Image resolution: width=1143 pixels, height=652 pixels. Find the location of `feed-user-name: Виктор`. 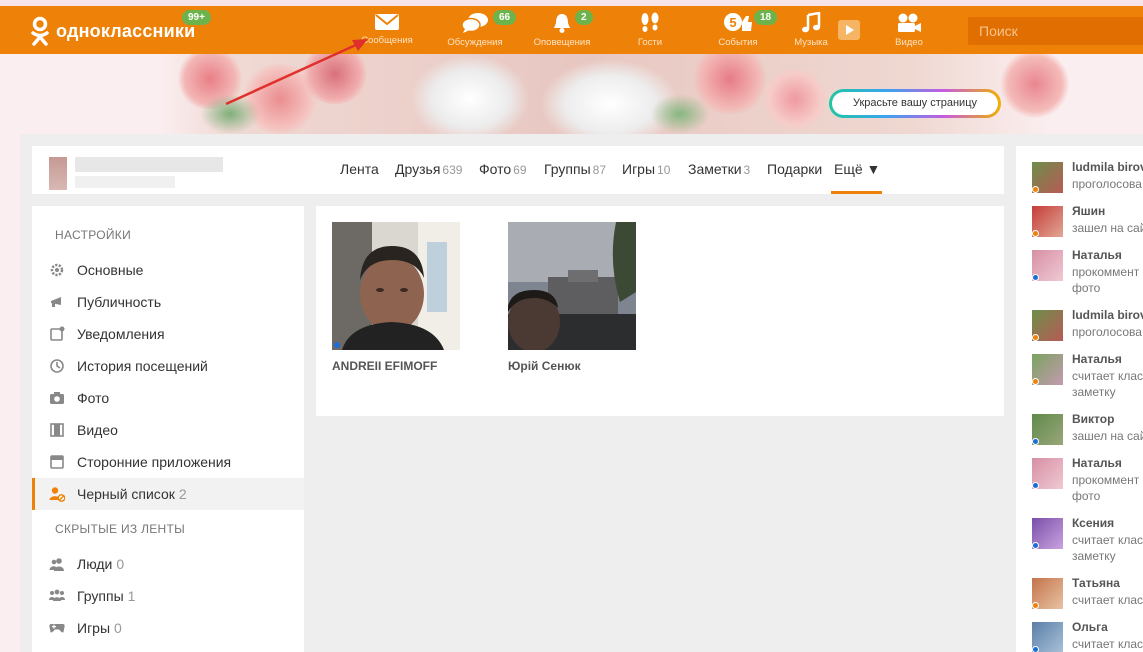

feed-user-name: Виктор is located at coordinates (1093, 419).